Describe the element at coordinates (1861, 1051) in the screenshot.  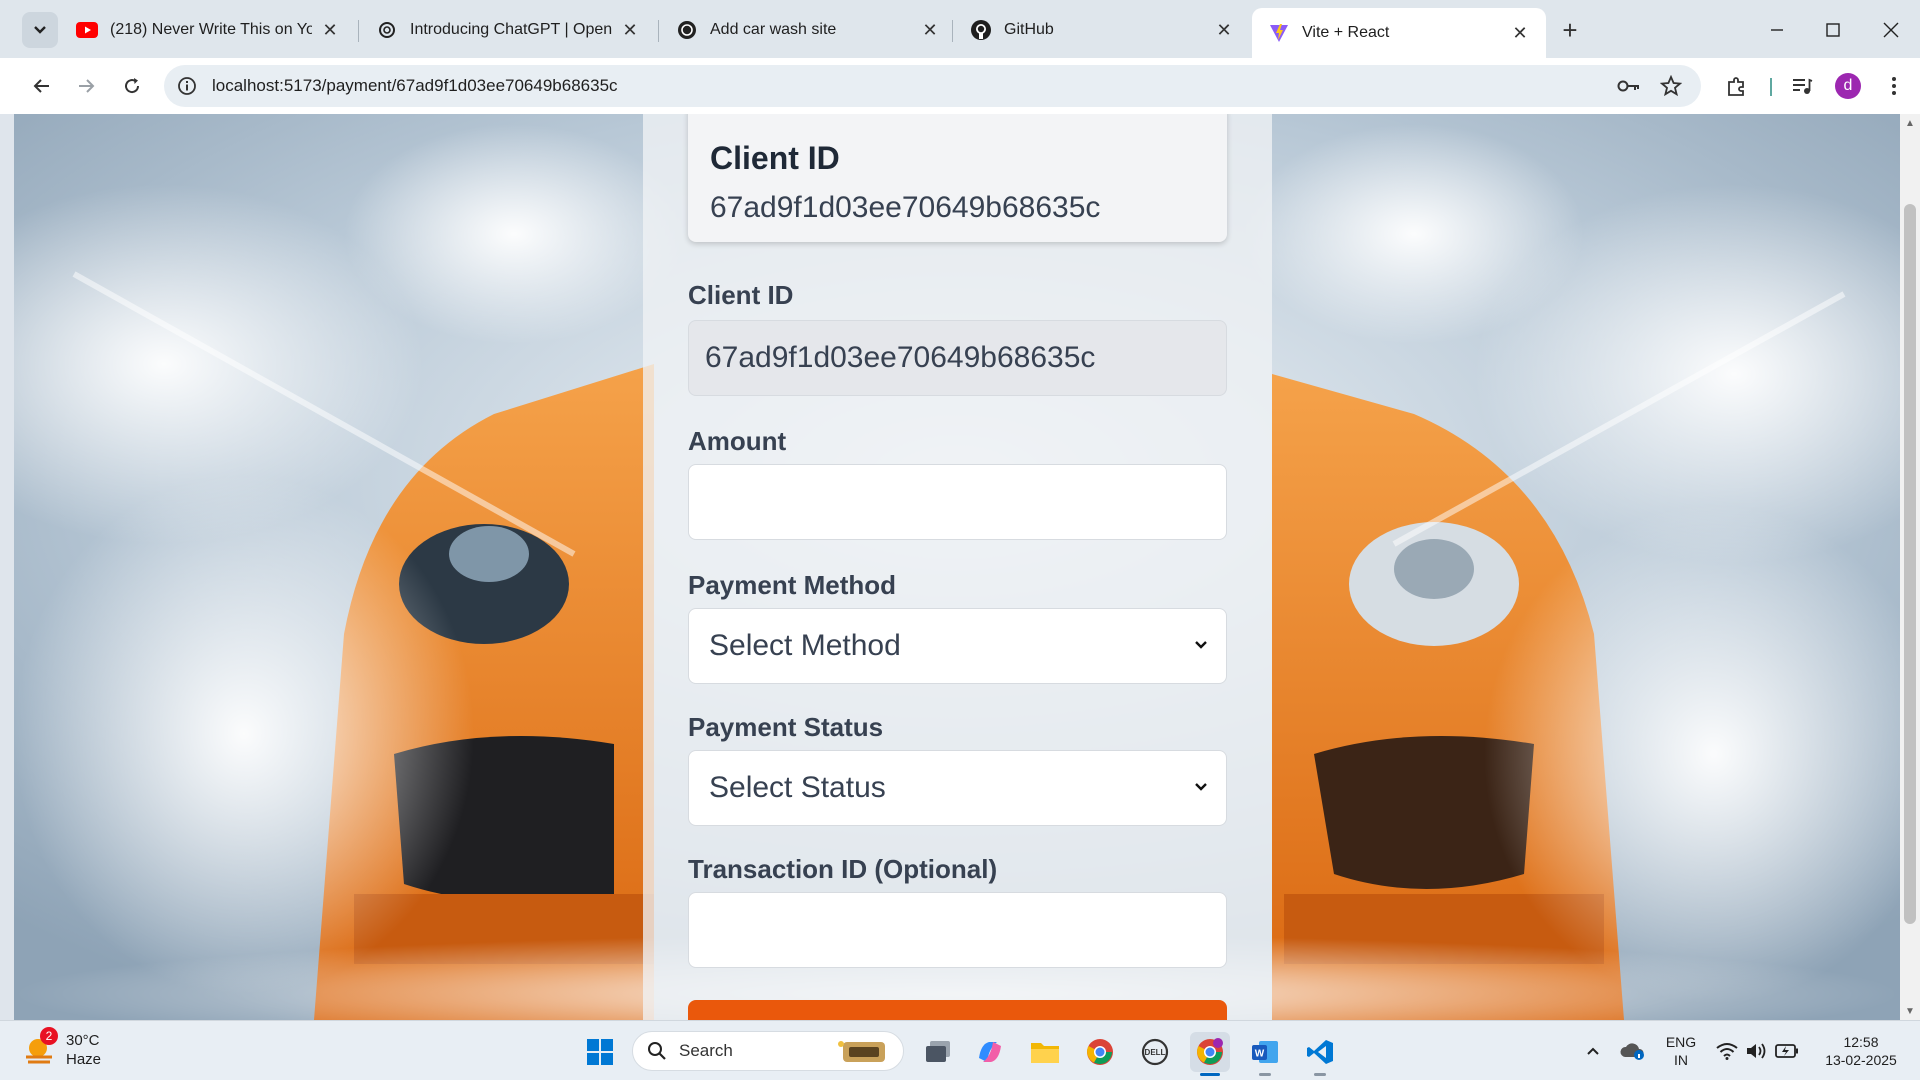
I see `clock: 12:58 13-02-2025` at that location.